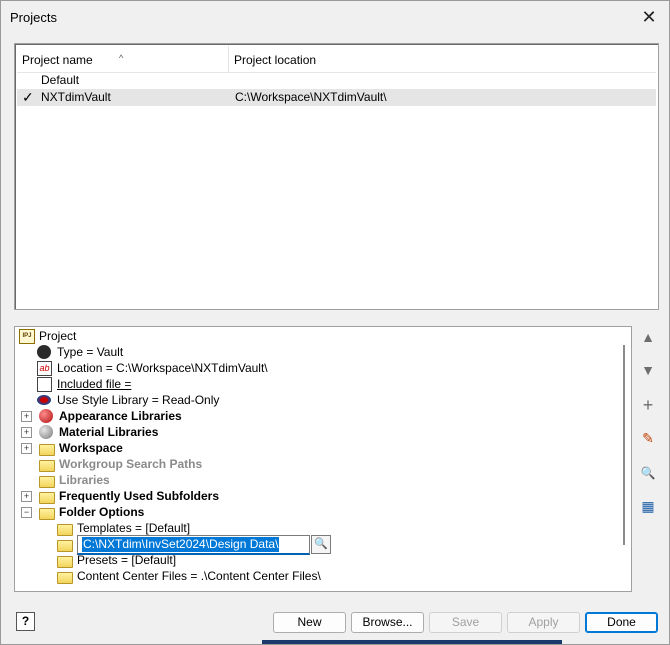 The height and width of the screenshot is (645, 670). What do you see at coordinates (465, 622) in the screenshot?
I see `save-button: Save` at bounding box center [465, 622].